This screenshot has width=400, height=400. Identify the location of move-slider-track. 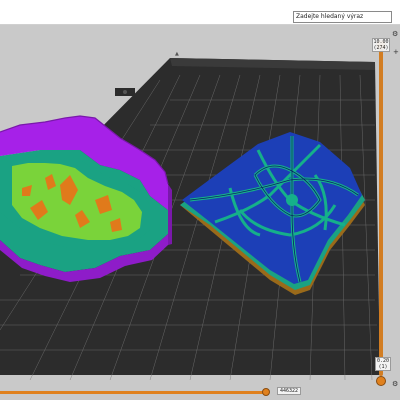
(134, 392).